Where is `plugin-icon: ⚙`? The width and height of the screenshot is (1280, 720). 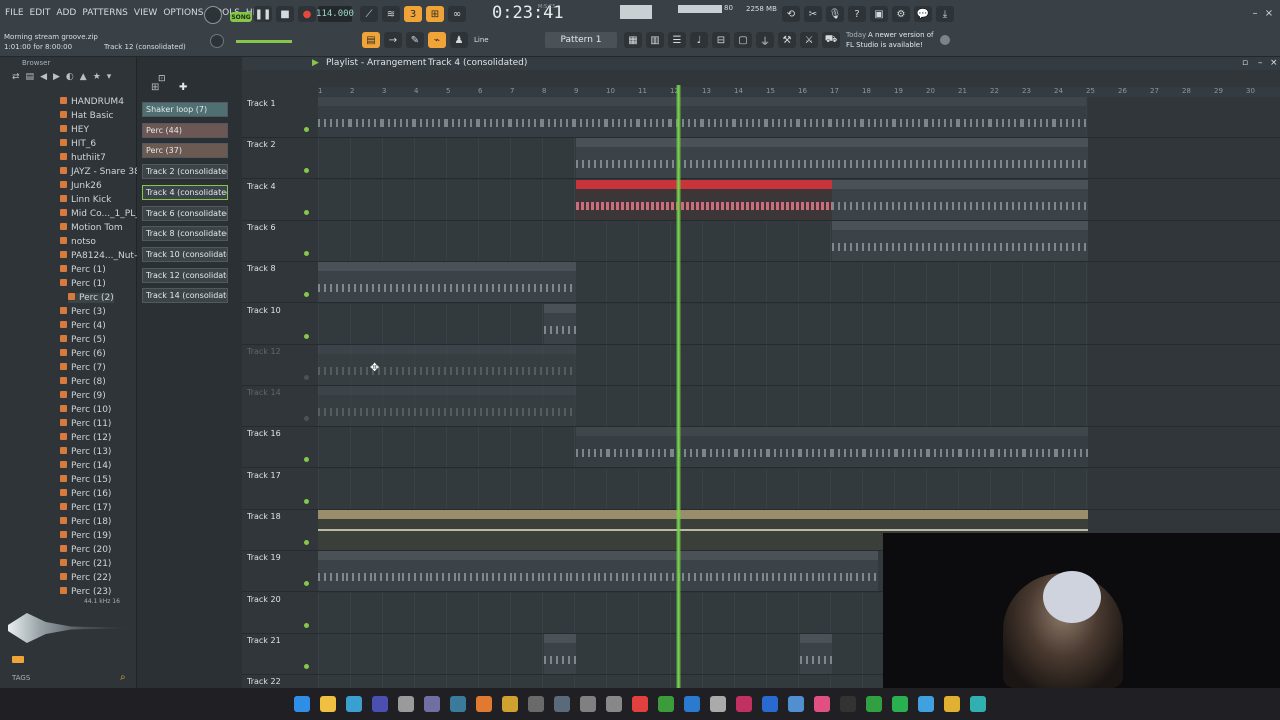 plugin-icon: ⚙ is located at coordinates (901, 14).